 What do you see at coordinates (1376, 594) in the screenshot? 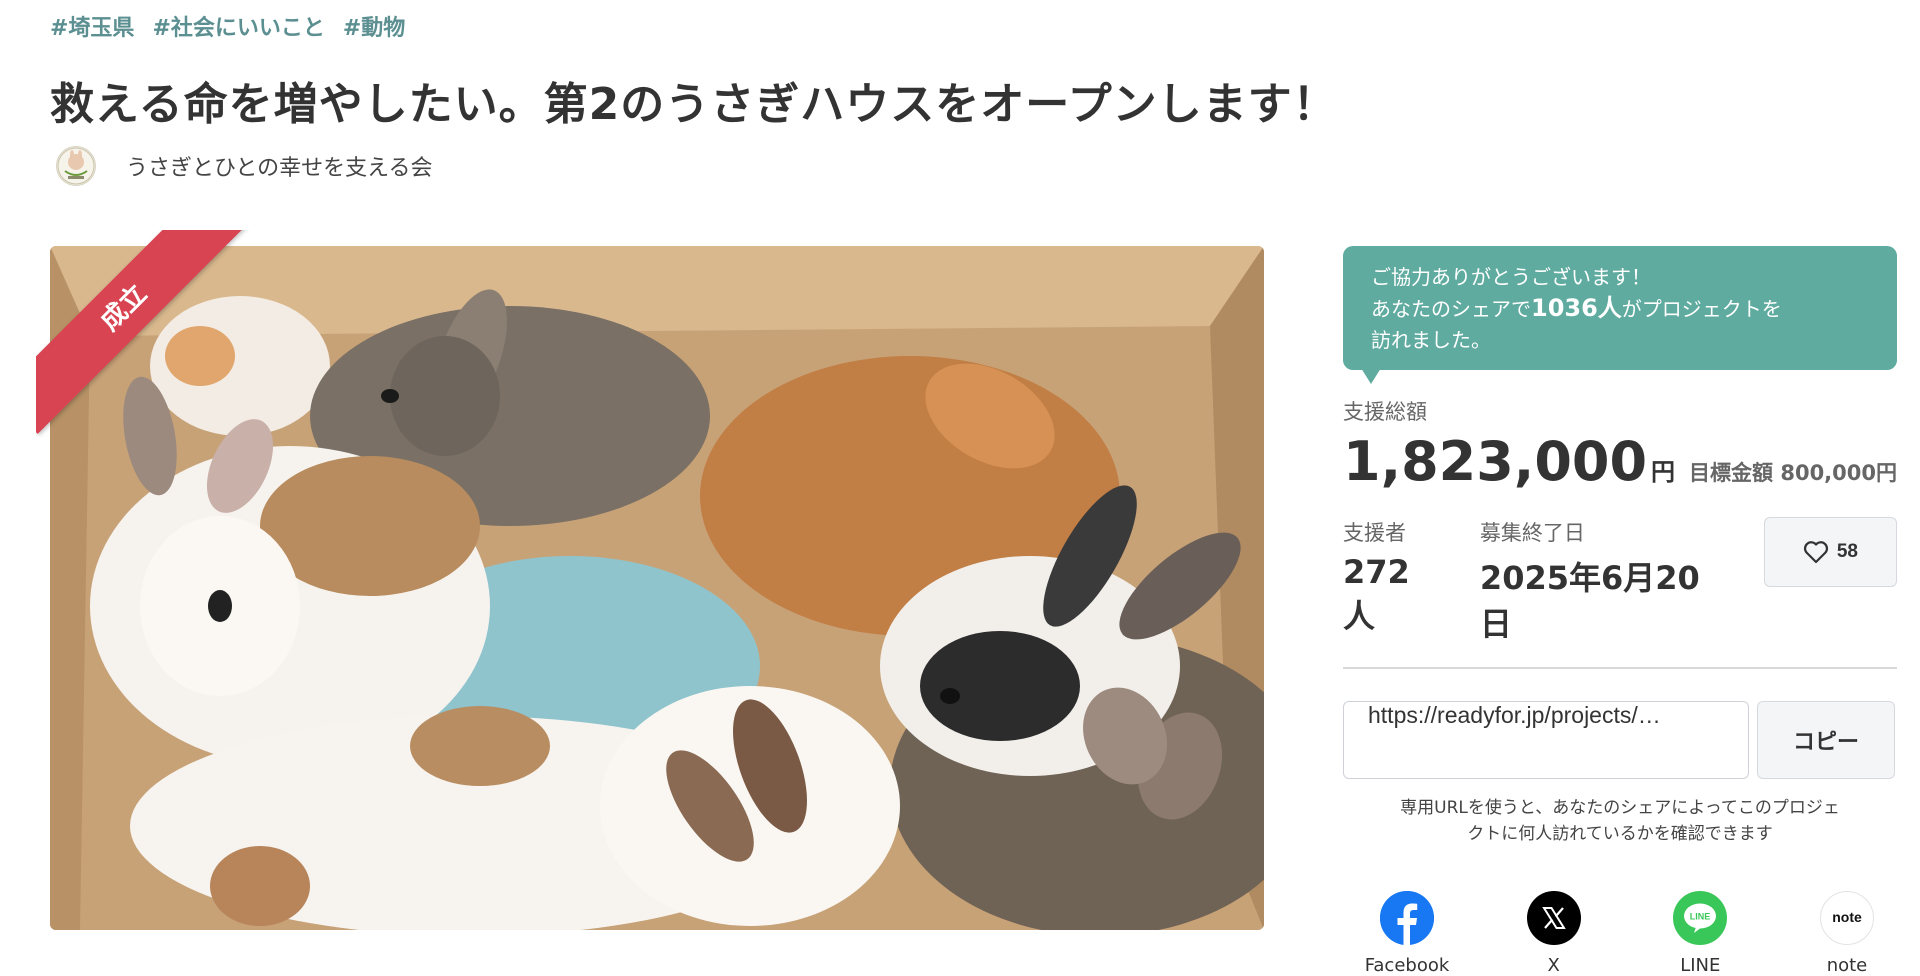
I see `supporters-value: 272人` at bounding box center [1376, 594].